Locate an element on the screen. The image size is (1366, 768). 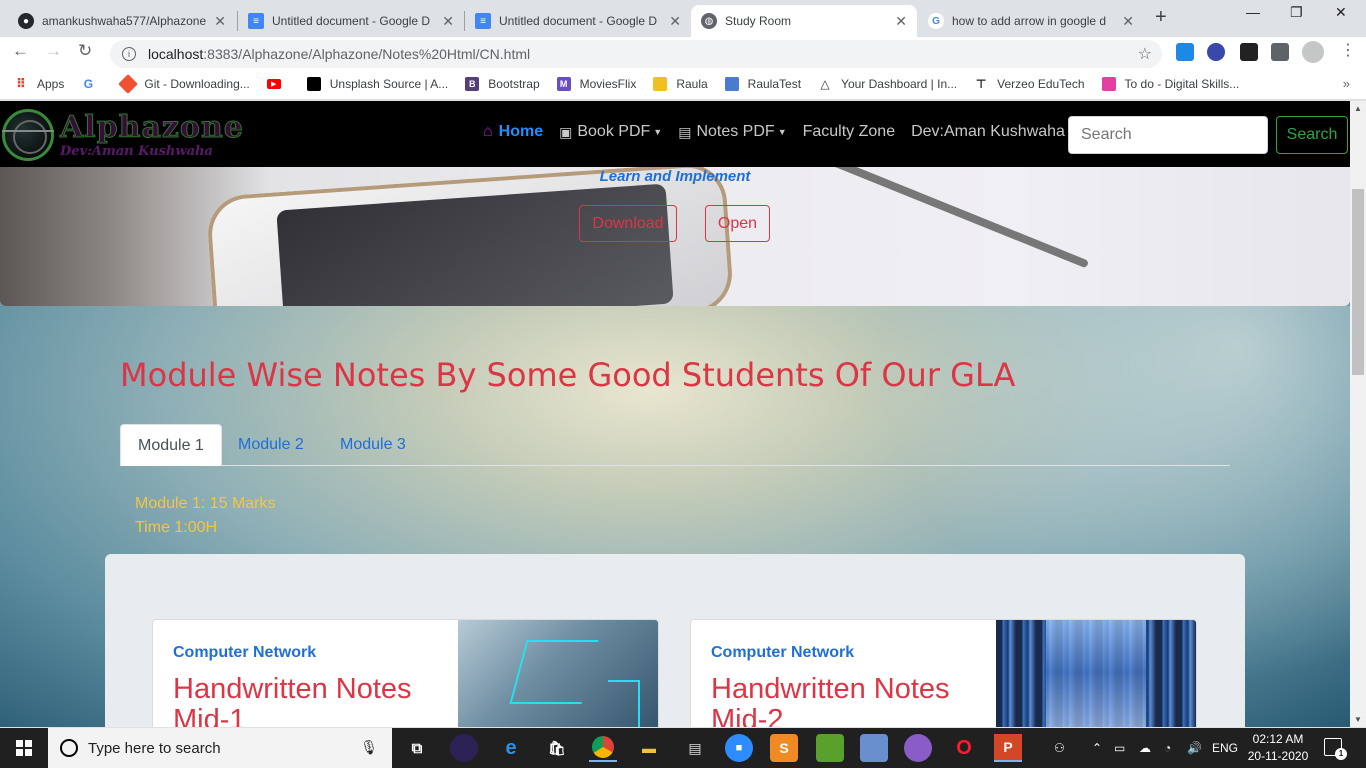
info-icon: i is located at coordinates (129, 54).